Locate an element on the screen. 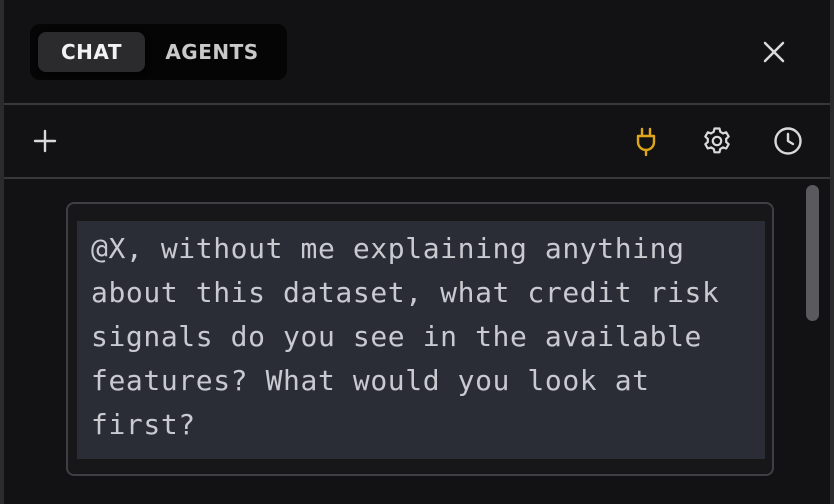 The height and width of the screenshot is (504, 834). history-button is located at coordinates (788, 141).